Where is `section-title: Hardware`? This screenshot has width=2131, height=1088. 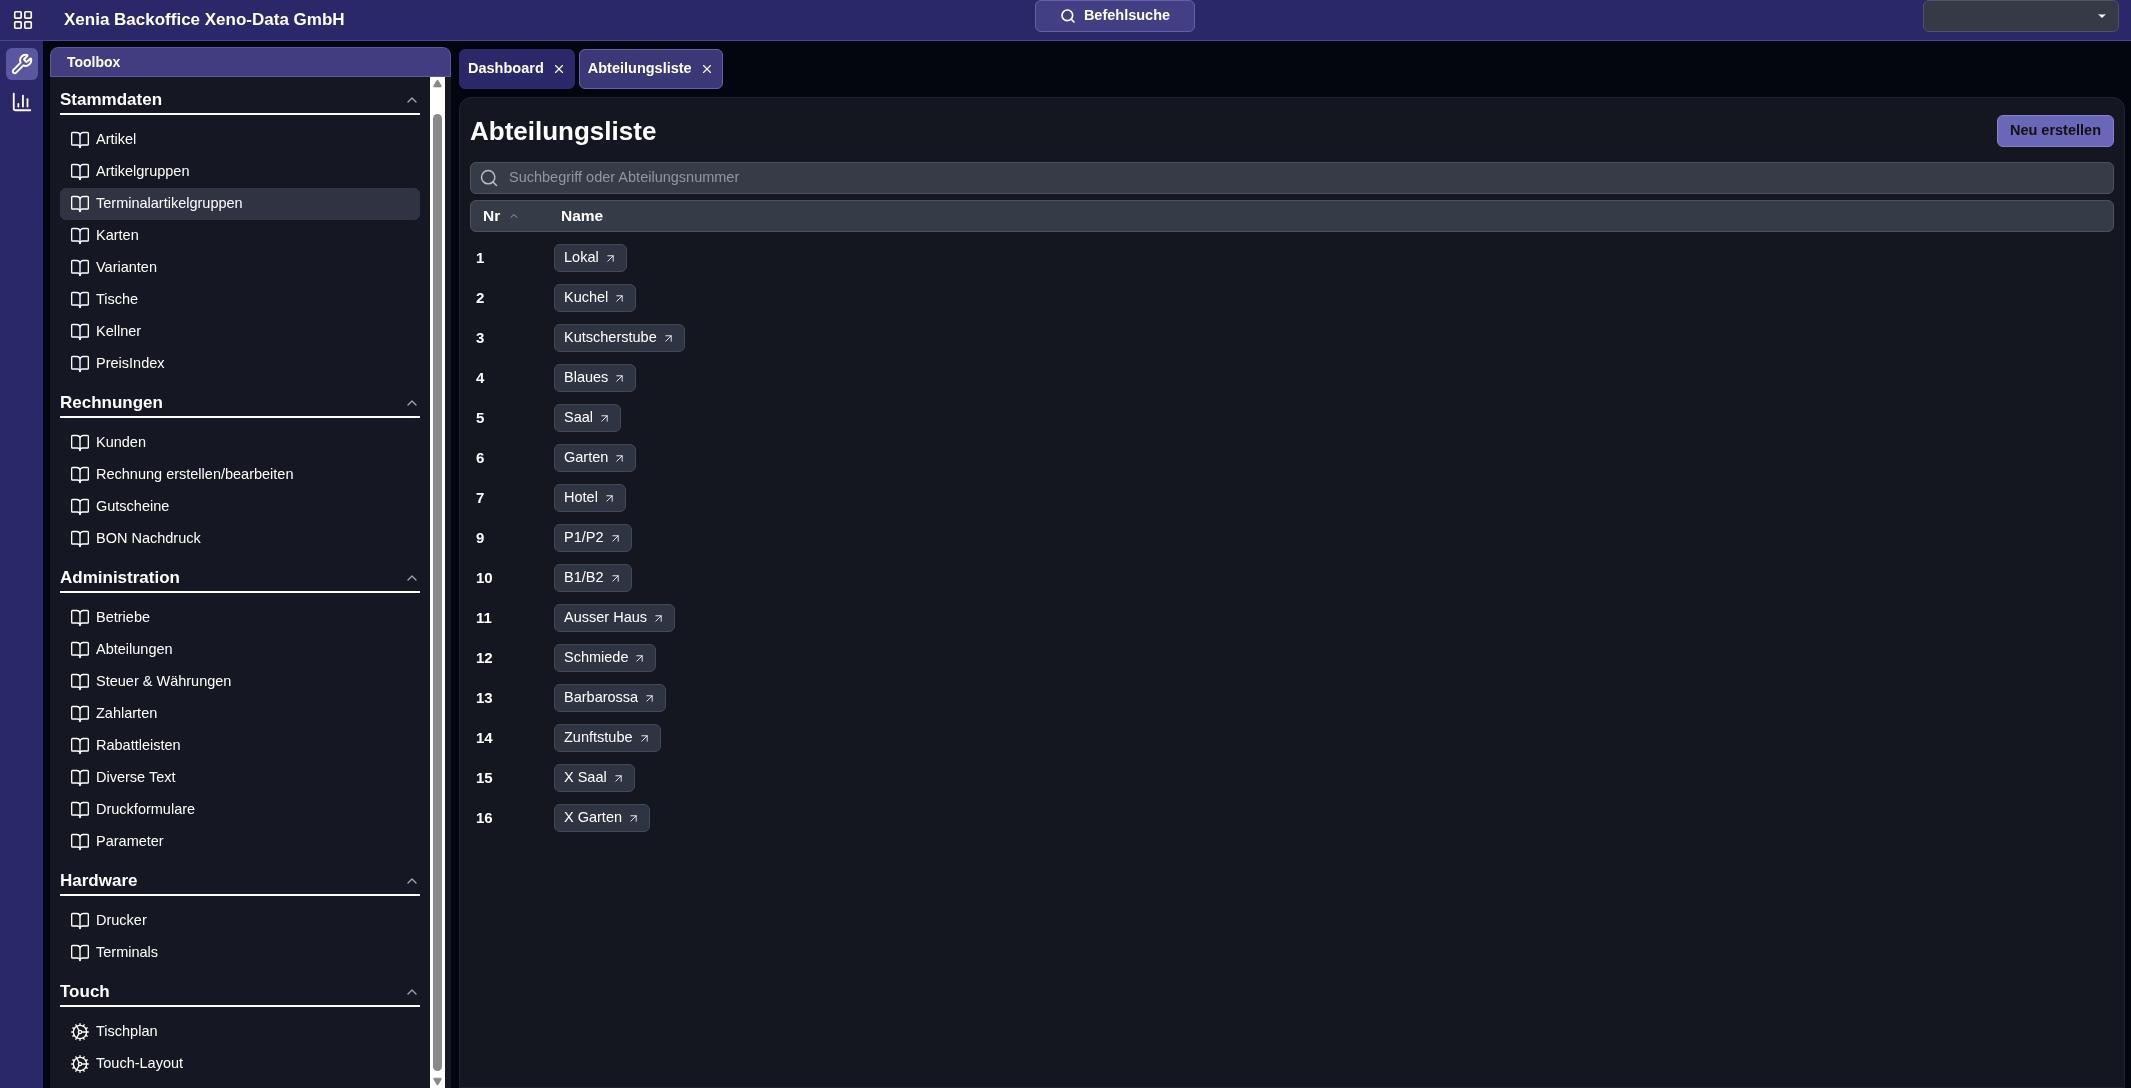
section-title: Hardware is located at coordinates (99, 881).